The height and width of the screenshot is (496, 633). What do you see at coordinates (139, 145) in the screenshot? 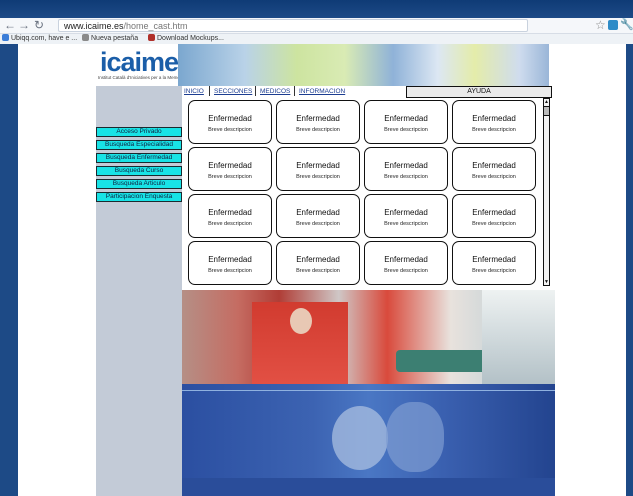
I see `sidebar-button-busqueda-especialidad: Busqueda Especialidad` at bounding box center [139, 145].